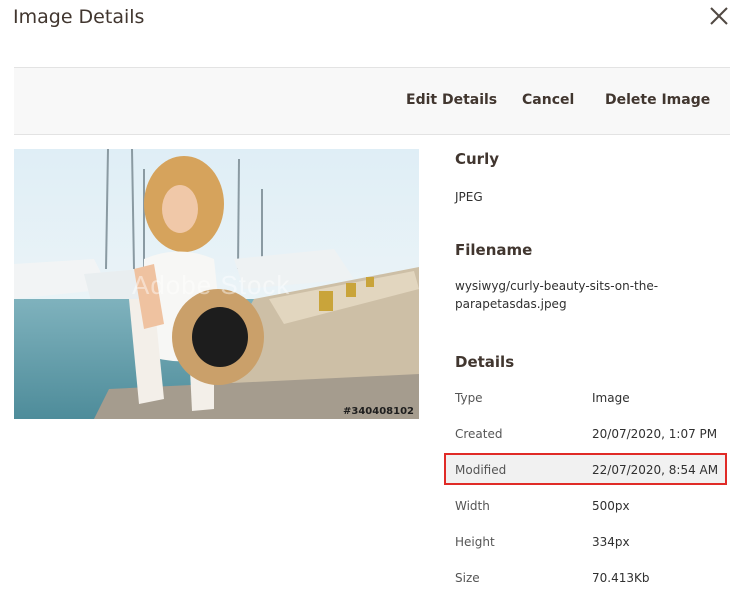  Describe the element at coordinates (469, 197) in the screenshot. I see `image-format: JPEG` at that location.